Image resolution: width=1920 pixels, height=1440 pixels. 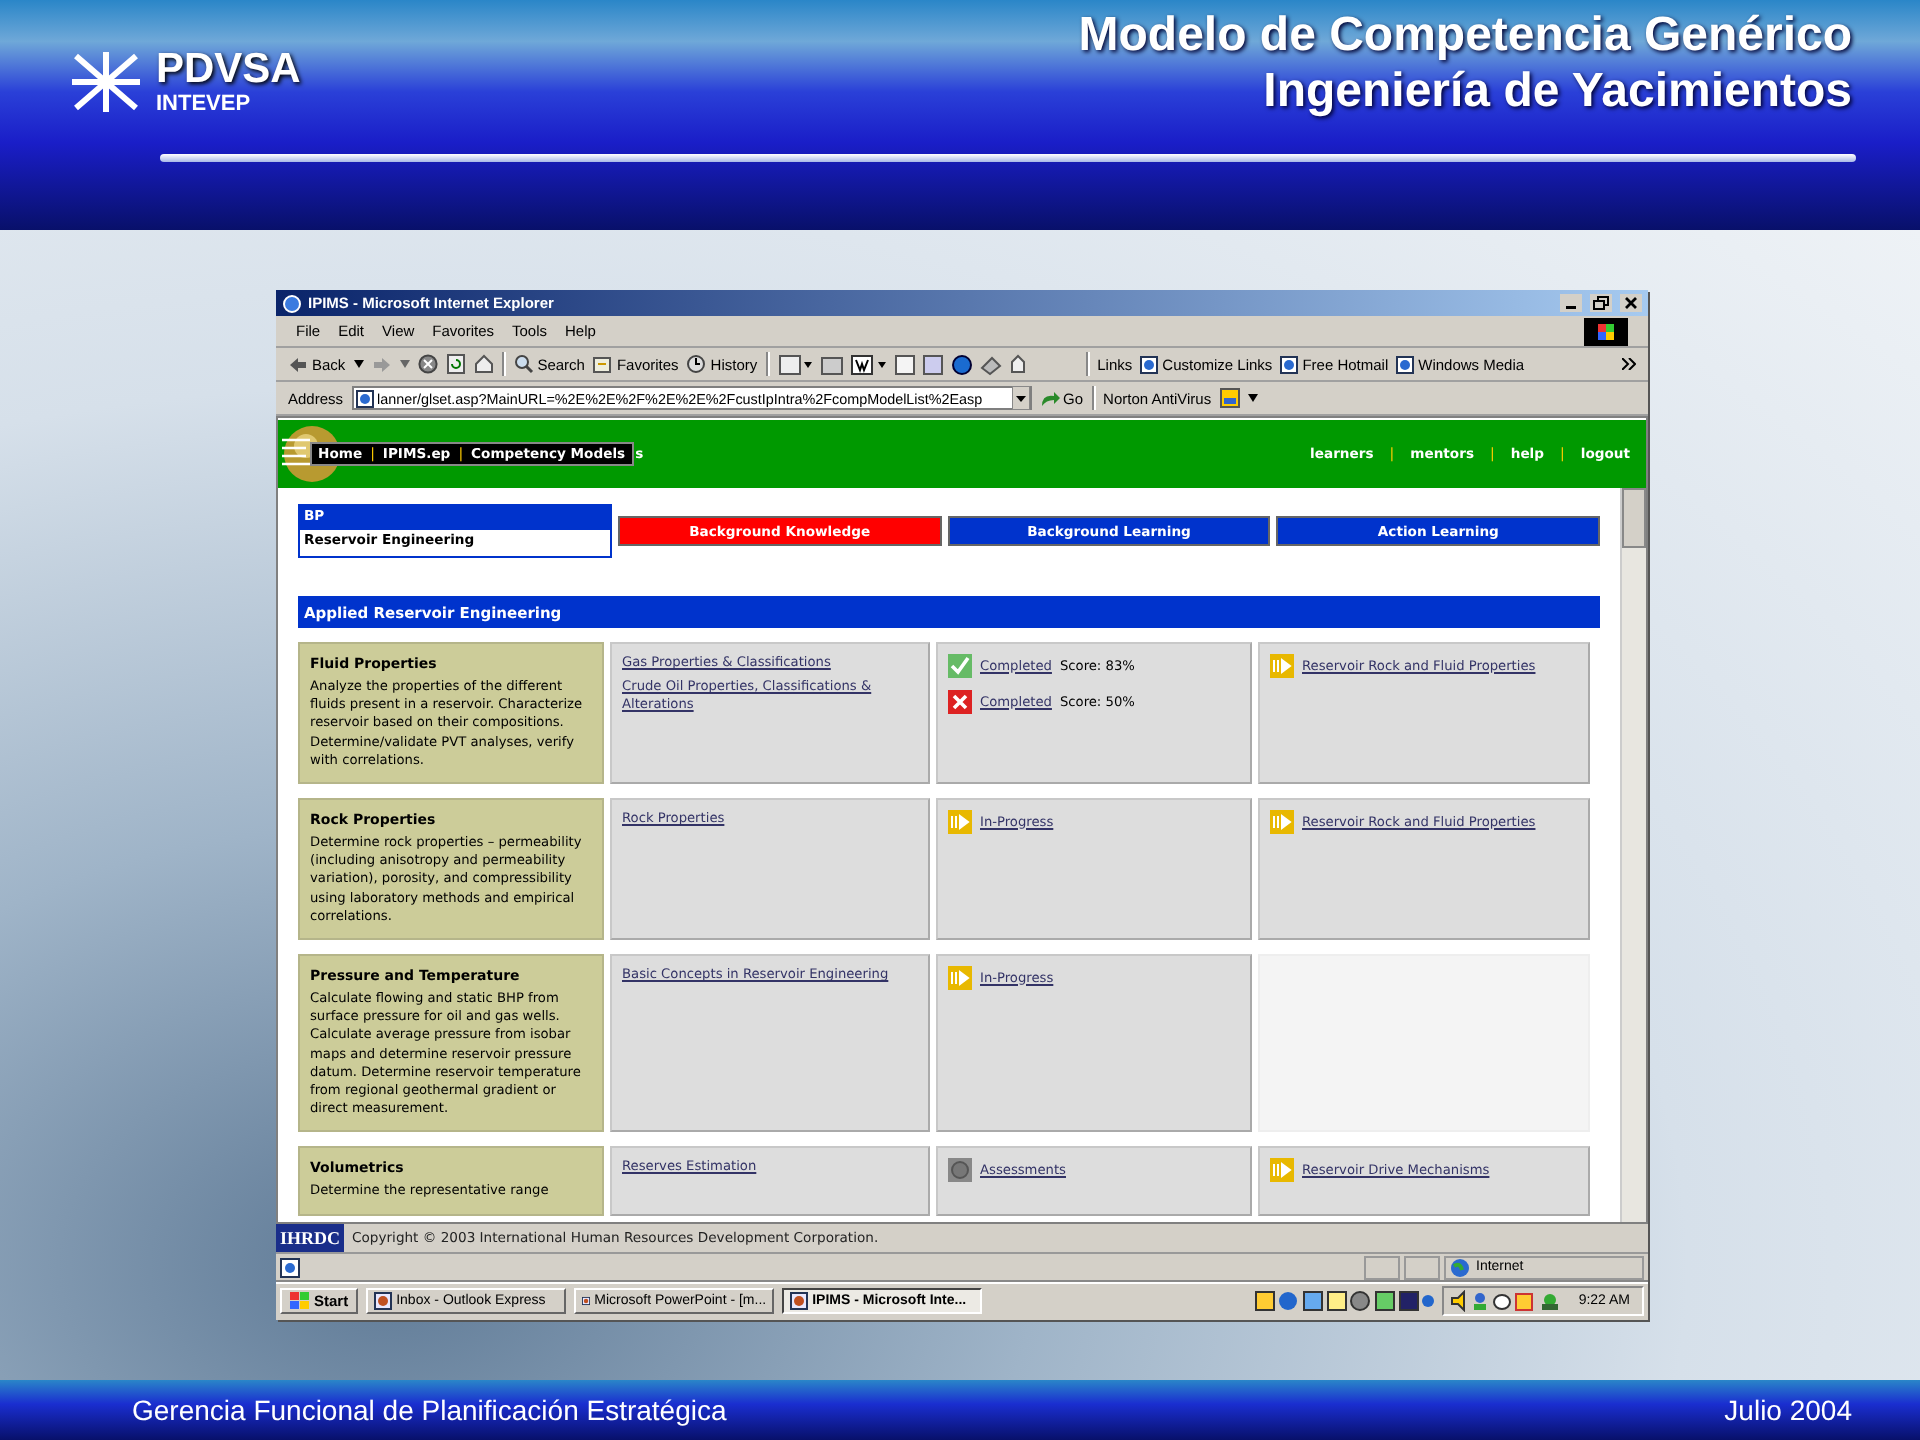 I want to click on scrollbar, so click(x=1633, y=855).